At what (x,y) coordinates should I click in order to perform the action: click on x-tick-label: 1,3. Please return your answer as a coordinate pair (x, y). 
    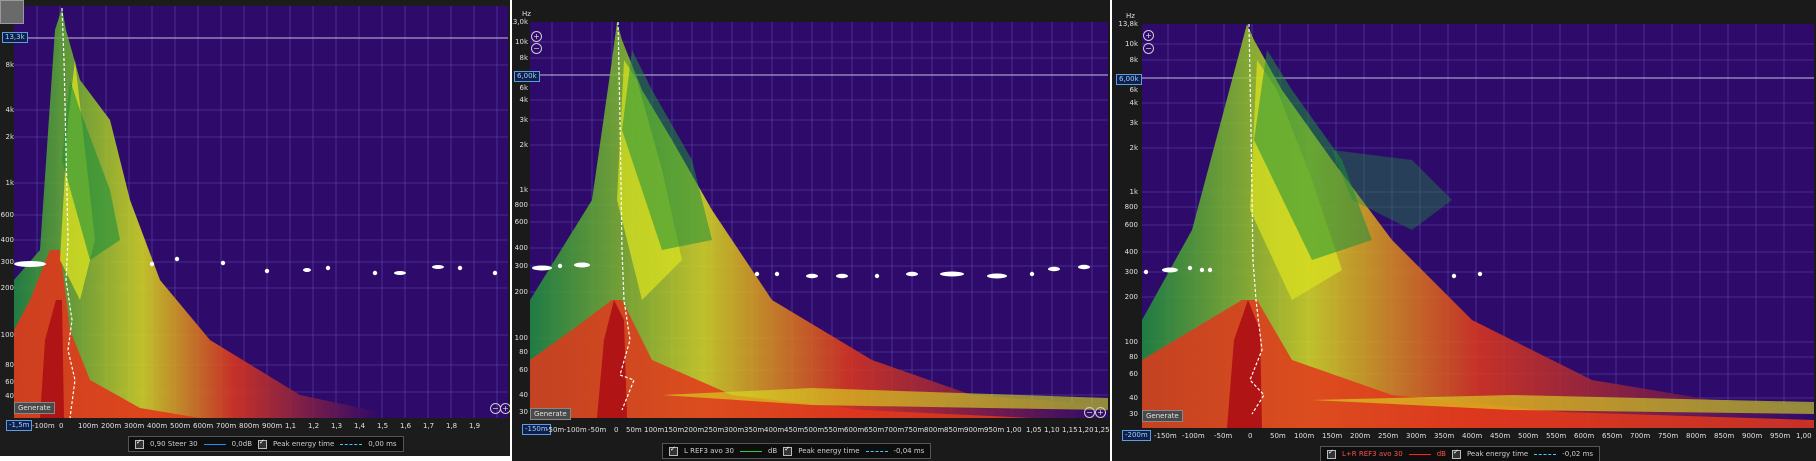
    Looking at the image, I should click on (337, 426).